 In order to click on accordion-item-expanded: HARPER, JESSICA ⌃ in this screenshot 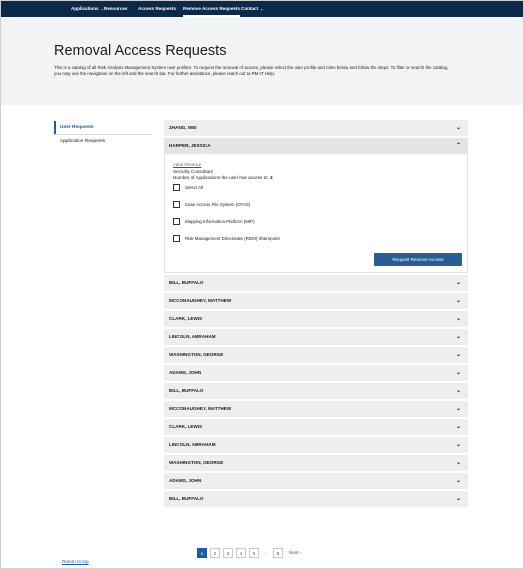, I will do `click(316, 146)`.